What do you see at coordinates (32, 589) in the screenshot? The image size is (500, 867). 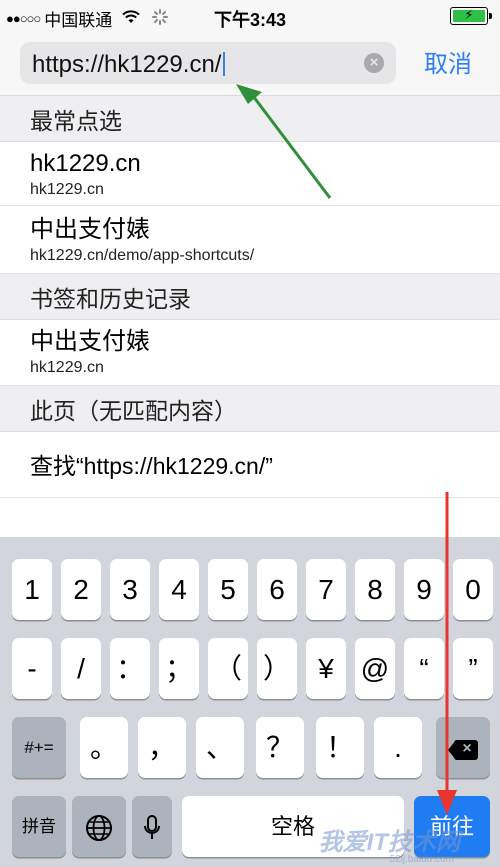 I see `key-1: 1` at bounding box center [32, 589].